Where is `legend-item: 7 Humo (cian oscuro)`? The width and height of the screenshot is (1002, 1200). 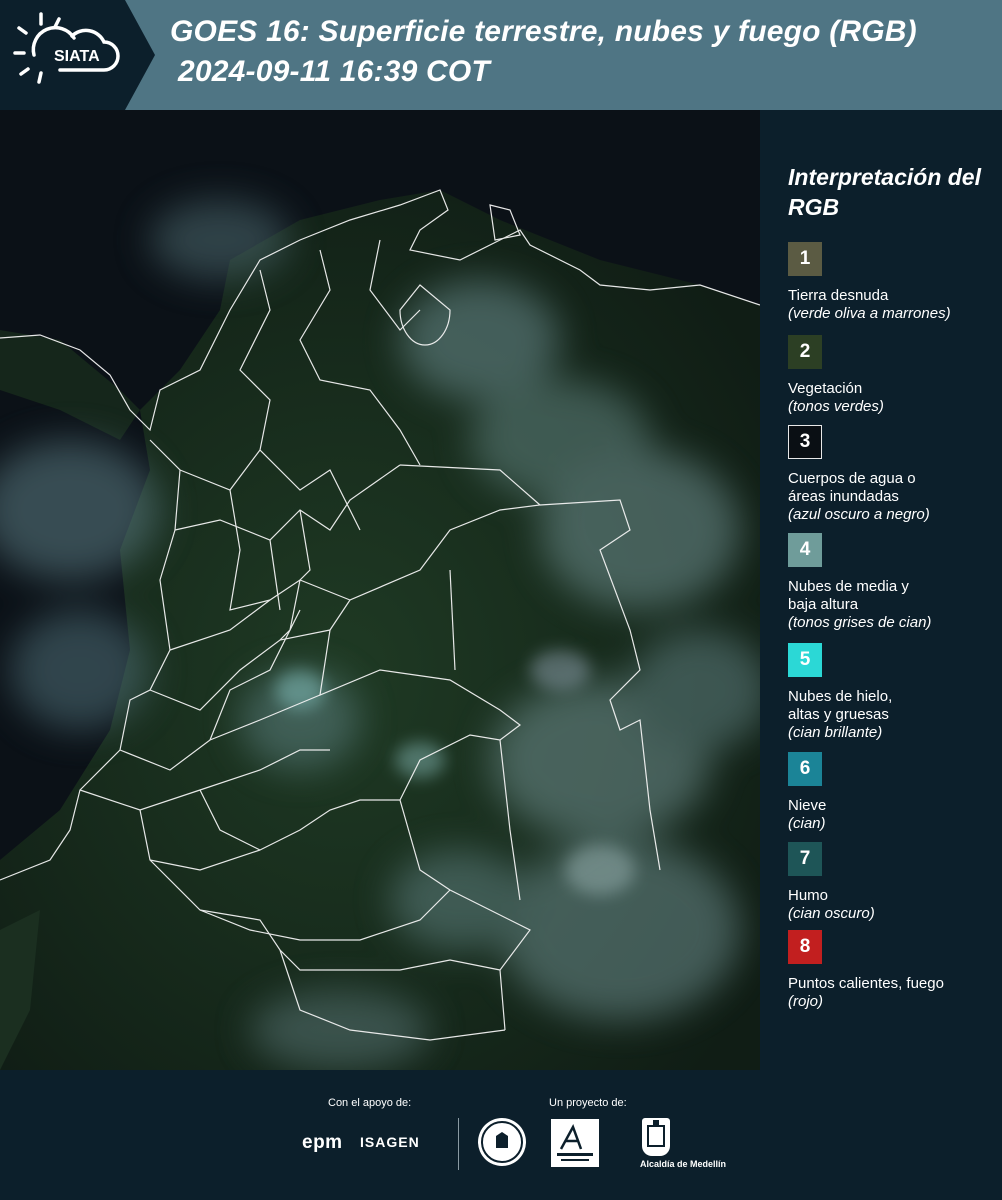
legend-item: 7 Humo (cian oscuro) is located at coordinates (893, 882).